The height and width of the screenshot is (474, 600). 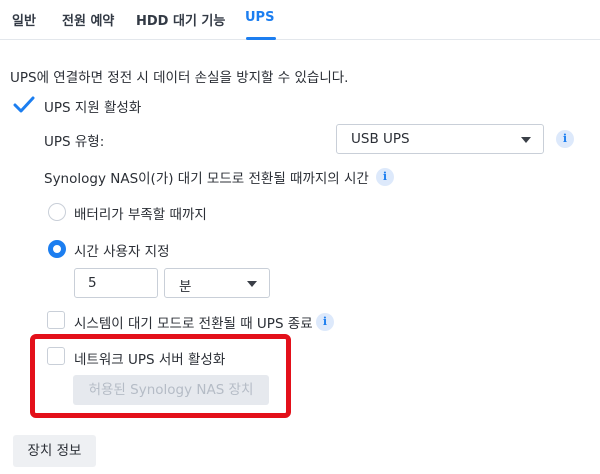 I want to click on tab-power-schedule: 전원 예약, so click(x=88, y=19).